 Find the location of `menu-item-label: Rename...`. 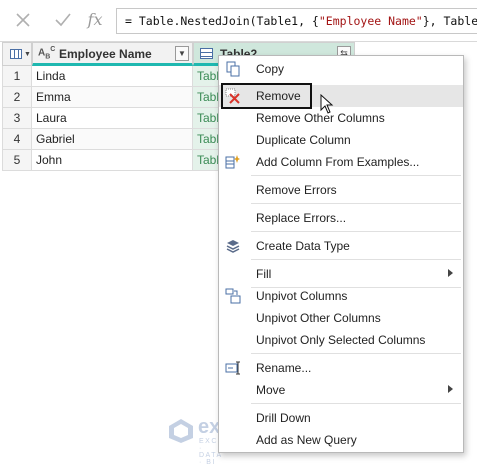

menu-item-label: Rename... is located at coordinates (284, 368).